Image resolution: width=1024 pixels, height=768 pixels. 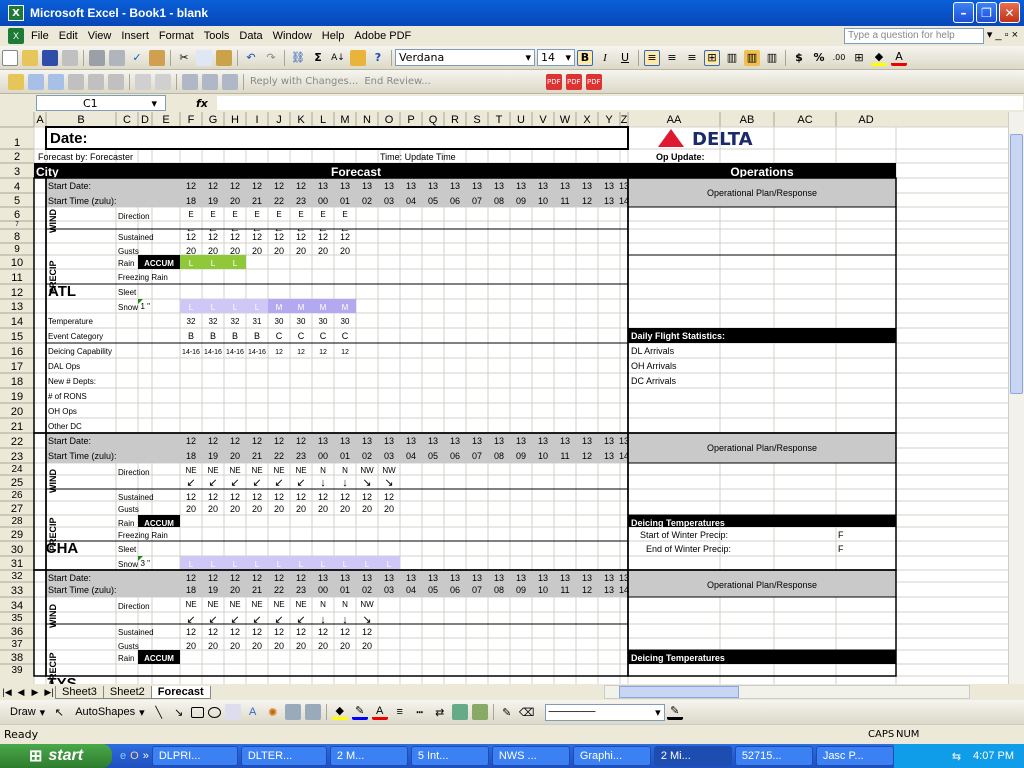 I want to click on column-header: R, so click(x=455, y=120).